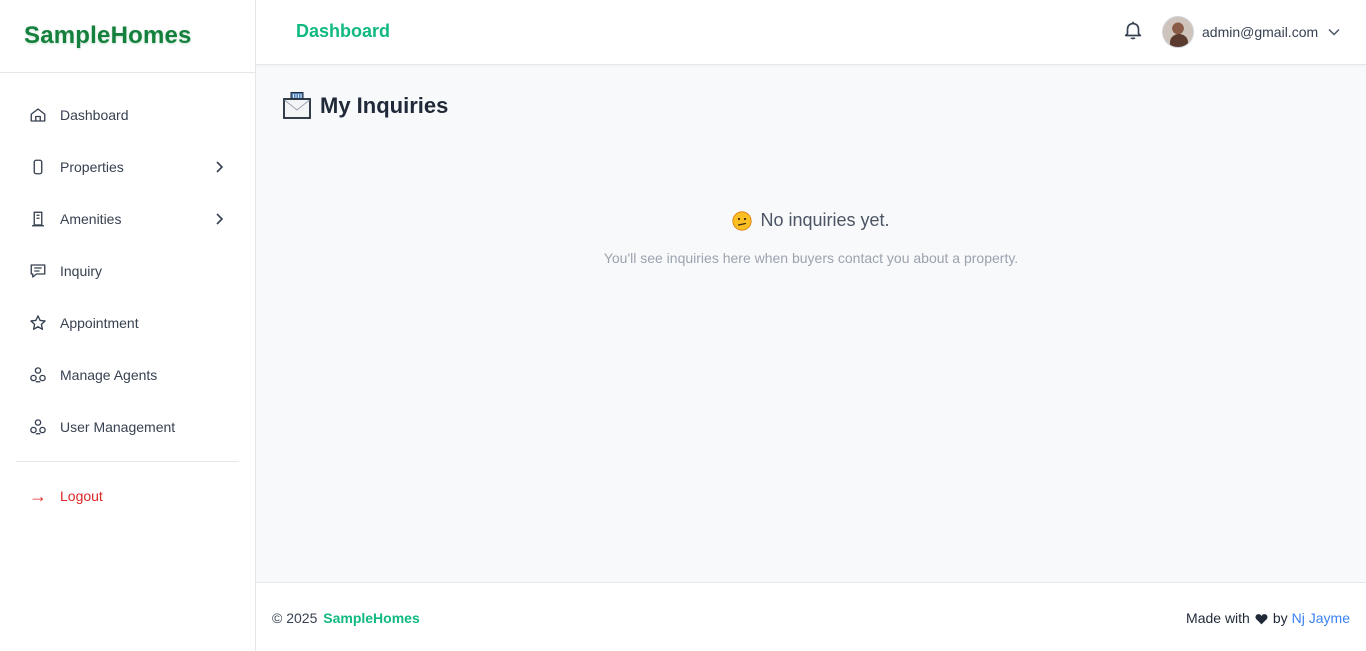 The width and height of the screenshot is (1366, 651). I want to click on sidebar-divider, so click(127, 461).